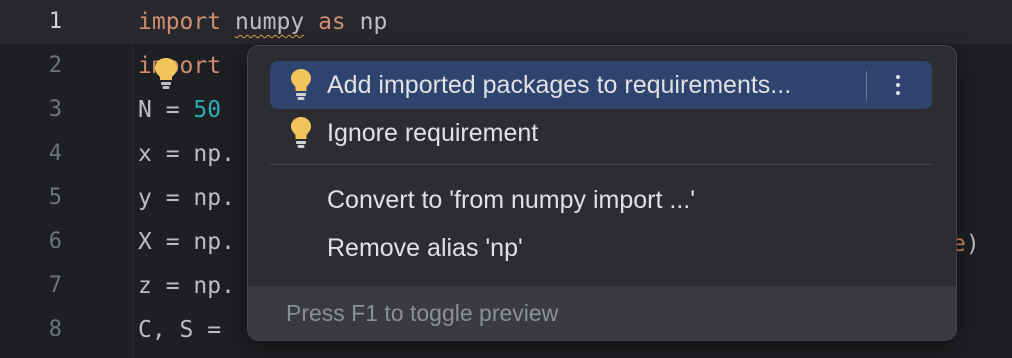 This screenshot has height=358, width=1012. I want to click on line-number: 2, so click(55, 65).